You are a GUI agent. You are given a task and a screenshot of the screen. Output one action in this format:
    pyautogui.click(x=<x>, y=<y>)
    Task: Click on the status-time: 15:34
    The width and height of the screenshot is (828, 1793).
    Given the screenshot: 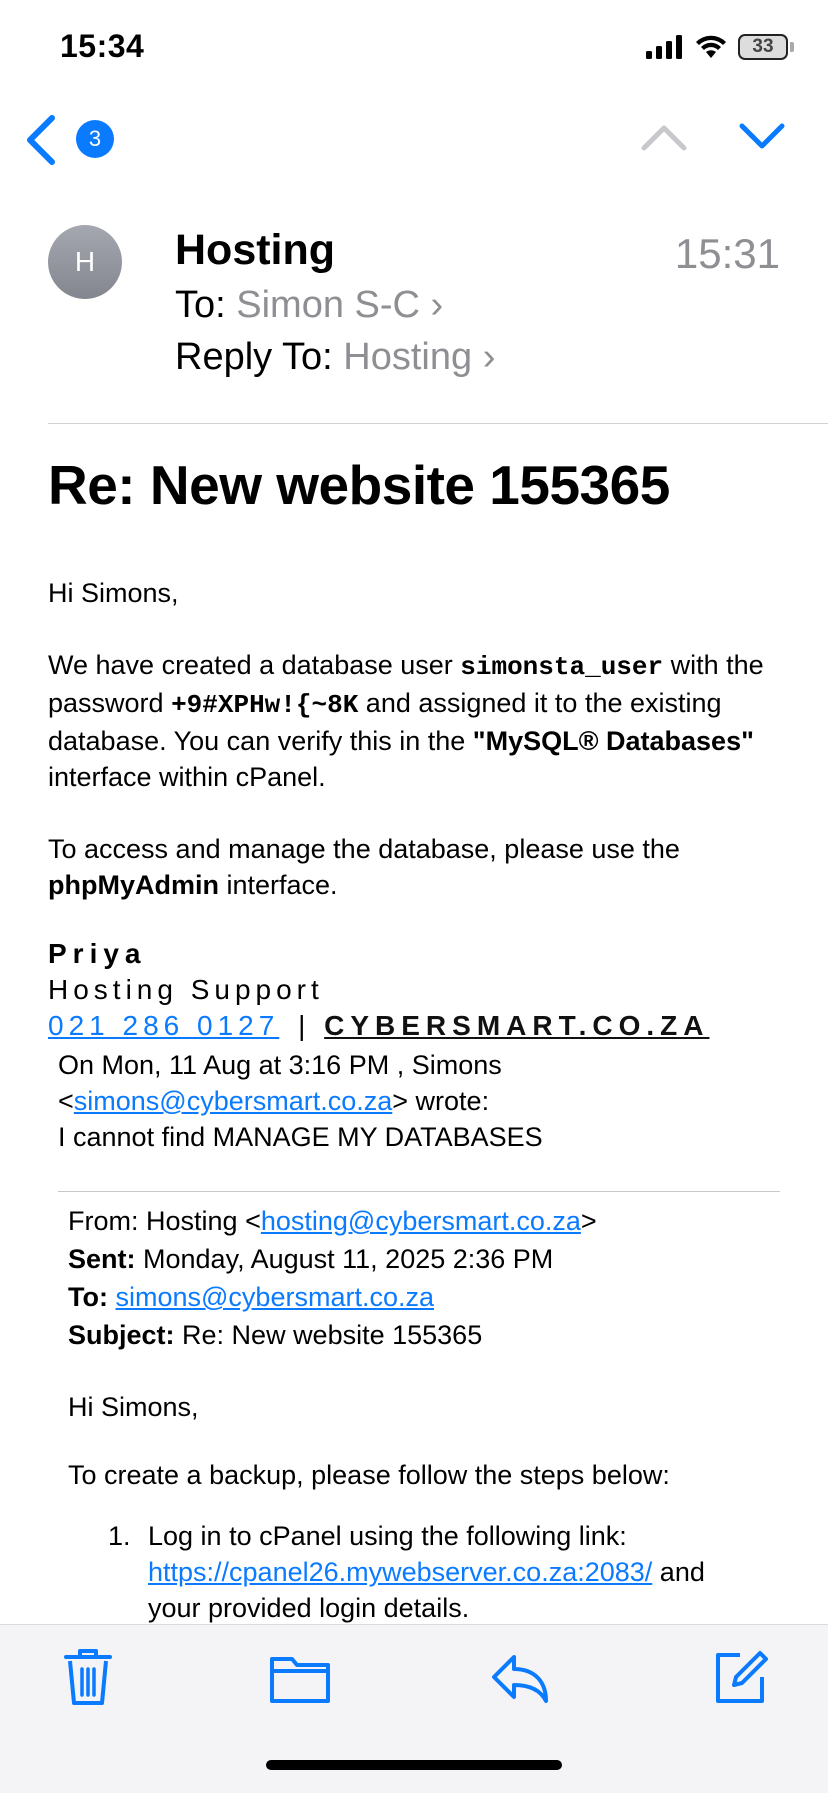 What is the action you would take?
    pyautogui.click(x=102, y=46)
    